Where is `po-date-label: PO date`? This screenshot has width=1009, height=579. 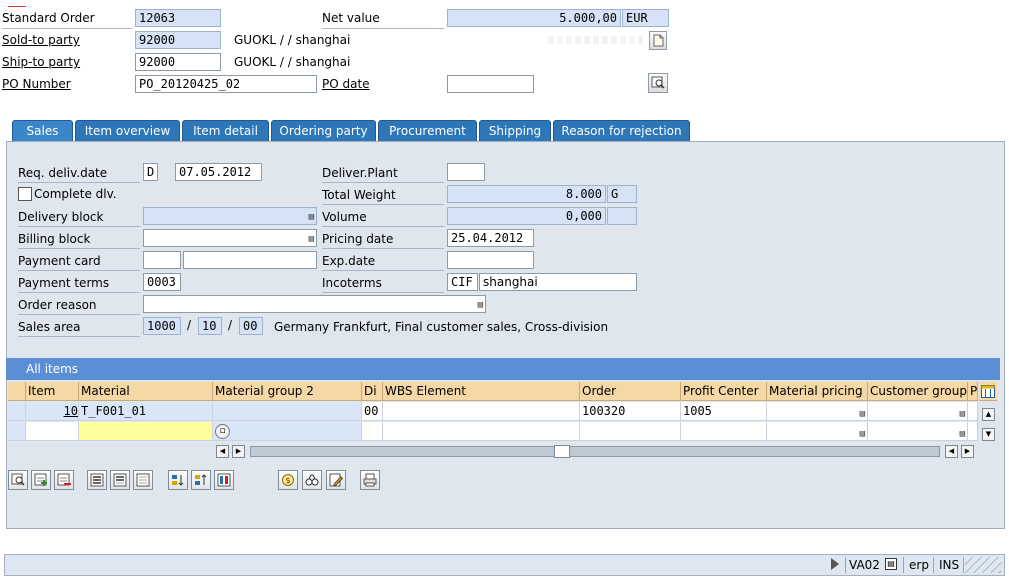
po-date-label: PO date is located at coordinates (346, 84).